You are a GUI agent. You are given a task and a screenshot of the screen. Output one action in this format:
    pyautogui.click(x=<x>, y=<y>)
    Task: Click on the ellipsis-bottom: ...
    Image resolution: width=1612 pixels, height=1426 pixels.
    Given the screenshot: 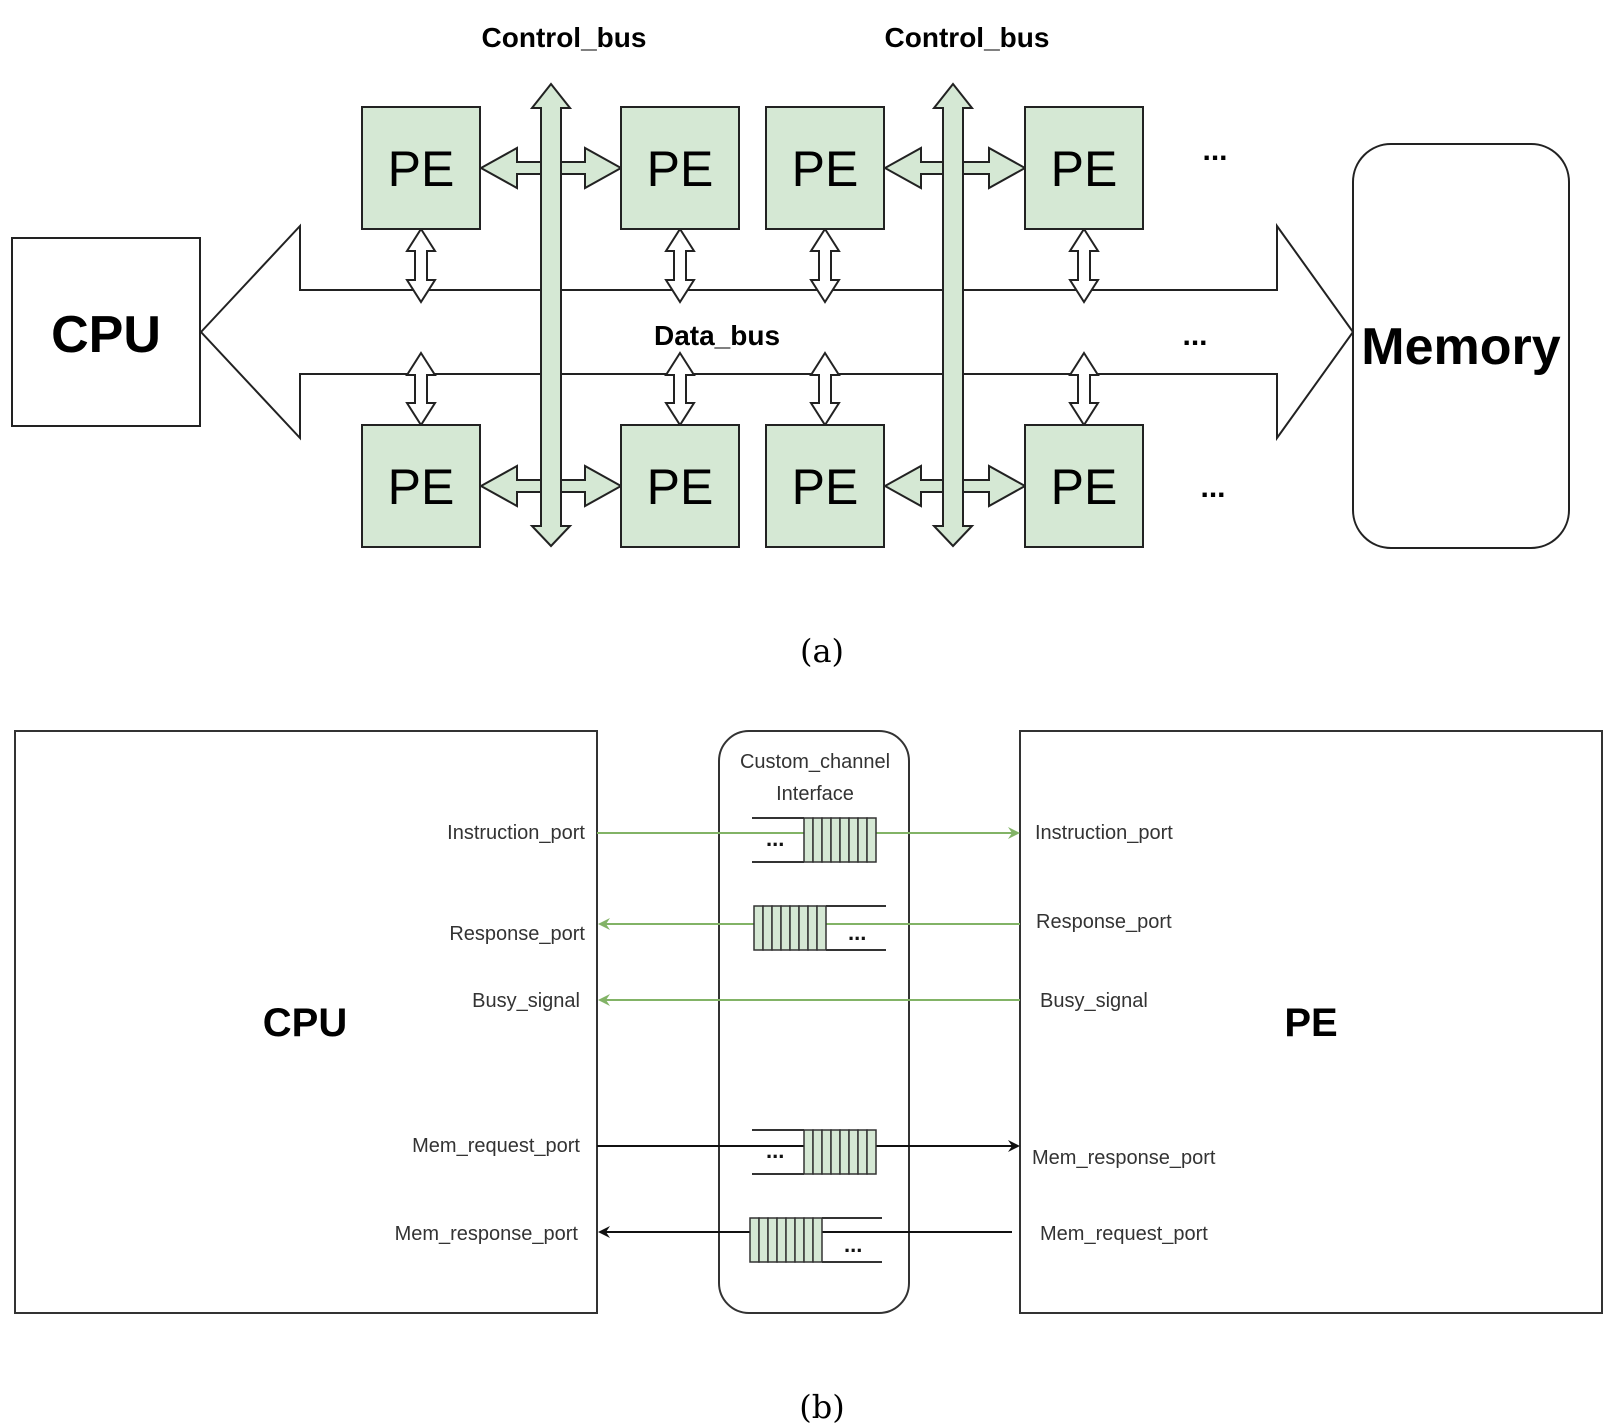 What is the action you would take?
    pyautogui.click(x=1212, y=487)
    